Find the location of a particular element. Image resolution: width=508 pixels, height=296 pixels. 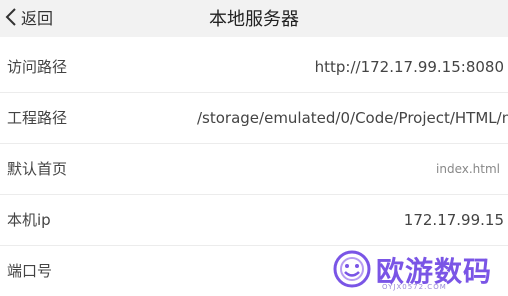

row-value: 172.17.99.15 is located at coordinates (453, 220).